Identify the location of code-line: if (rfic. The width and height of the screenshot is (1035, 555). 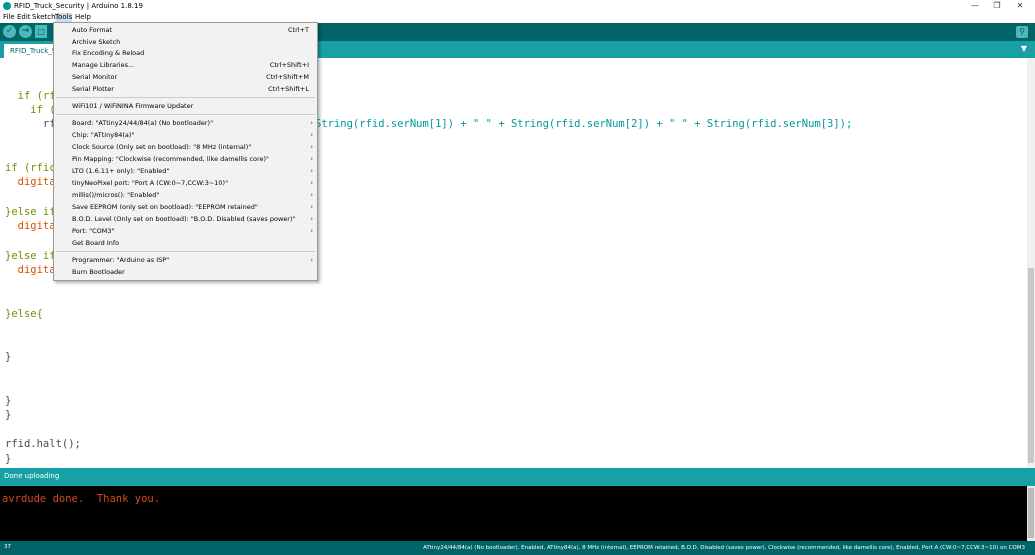
(30, 168).